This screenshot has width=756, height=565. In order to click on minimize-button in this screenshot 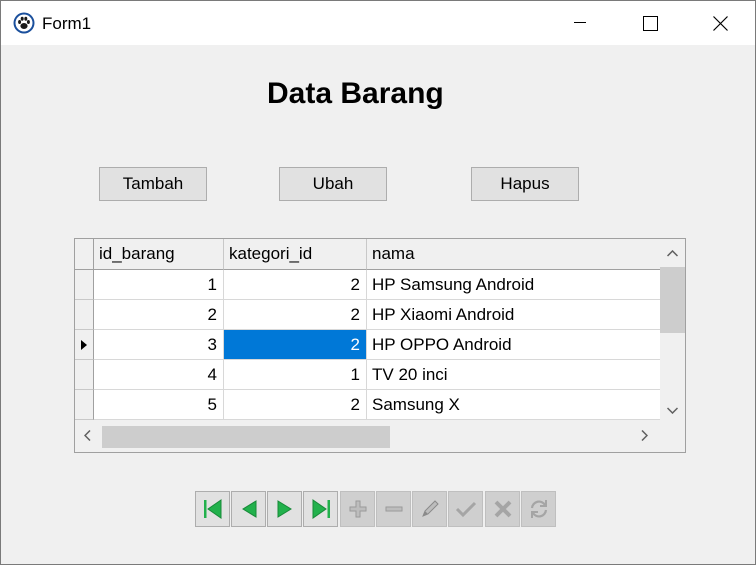, I will do `click(580, 23)`.